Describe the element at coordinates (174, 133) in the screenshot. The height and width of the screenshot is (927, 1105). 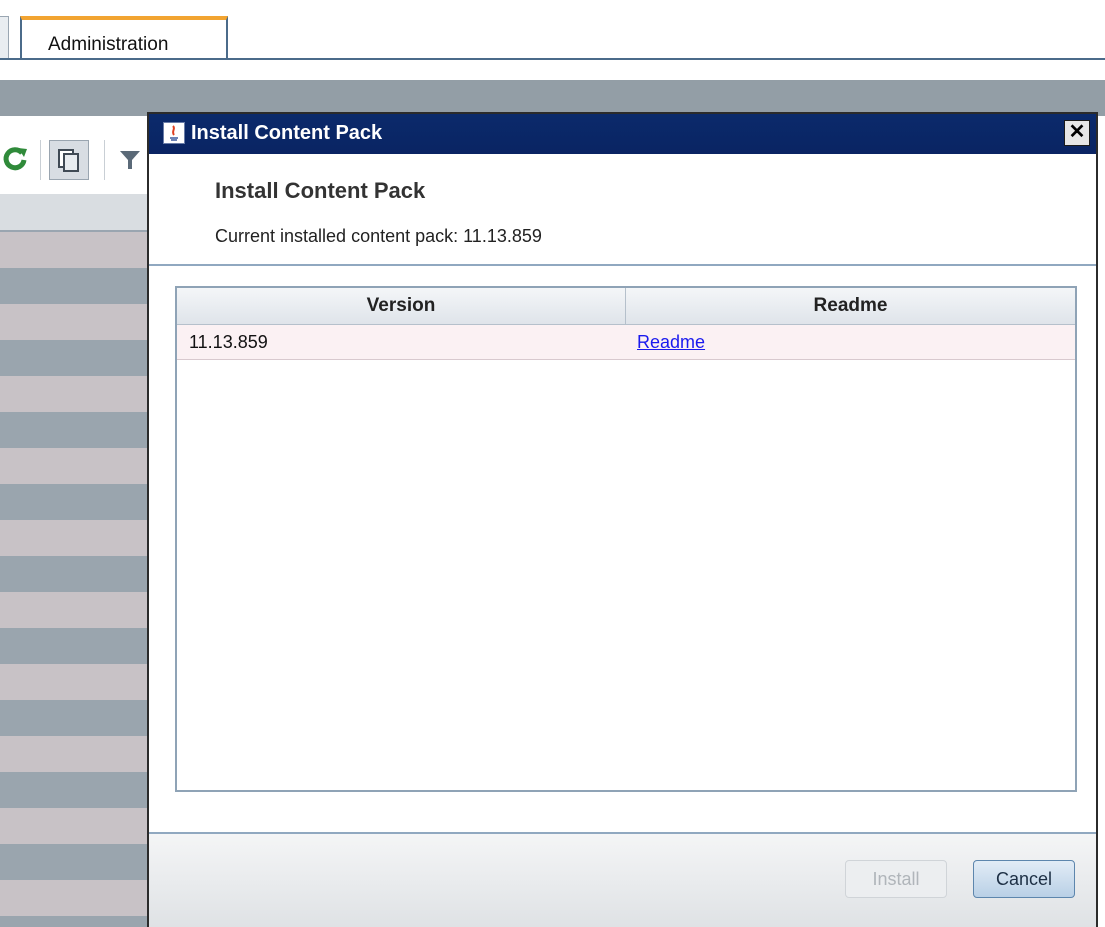
I see `java-icon` at that location.